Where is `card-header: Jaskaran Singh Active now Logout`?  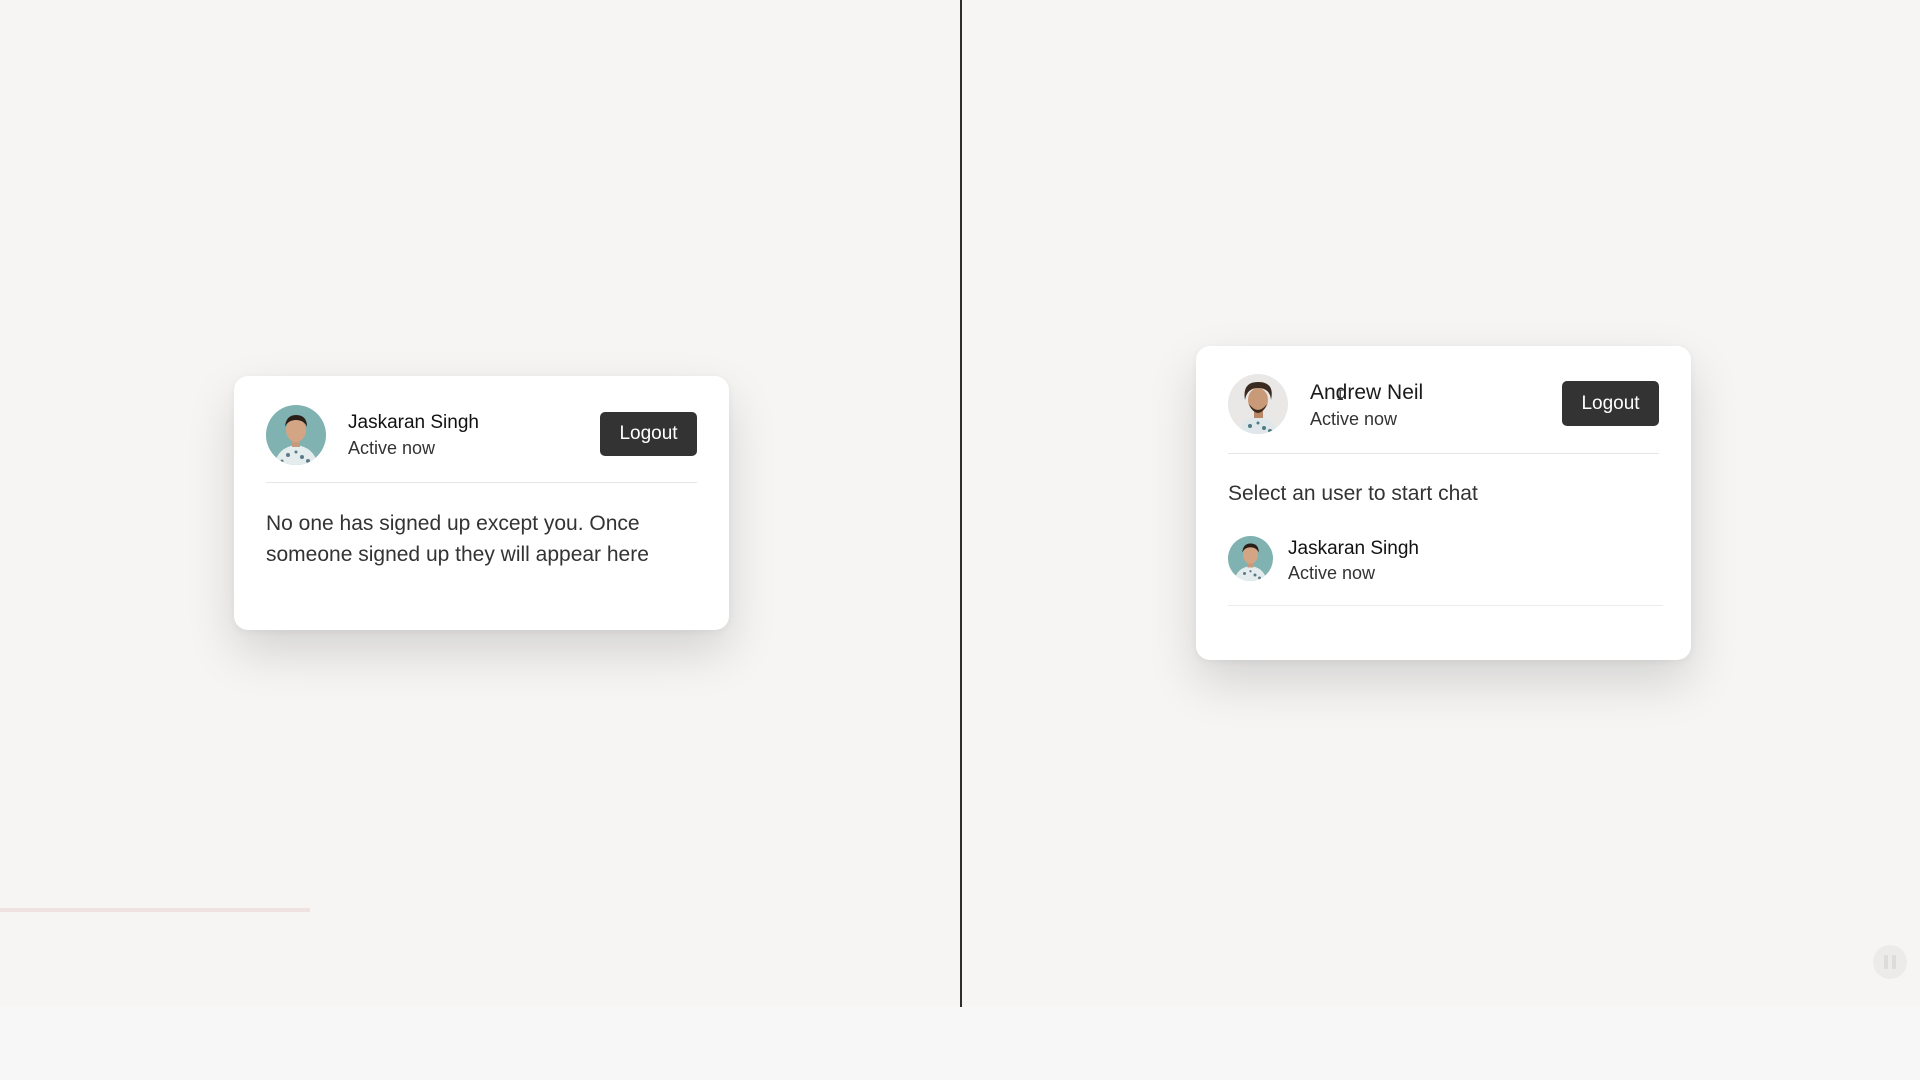
card-header: Jaskaran Singh Active now Logout is located at coordinates (481, 443).